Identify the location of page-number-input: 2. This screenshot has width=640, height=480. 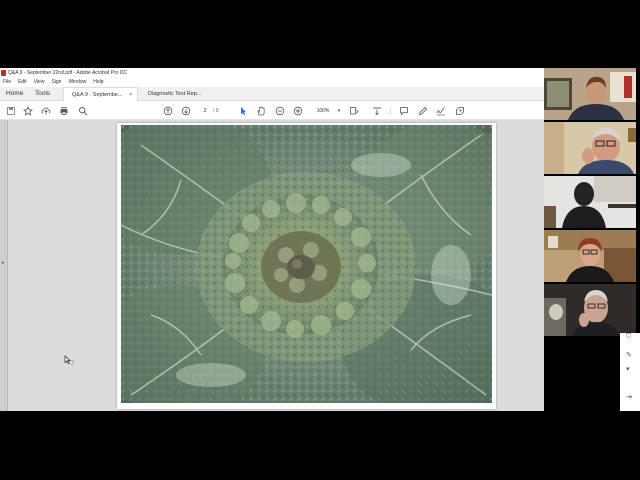
(205, 111).